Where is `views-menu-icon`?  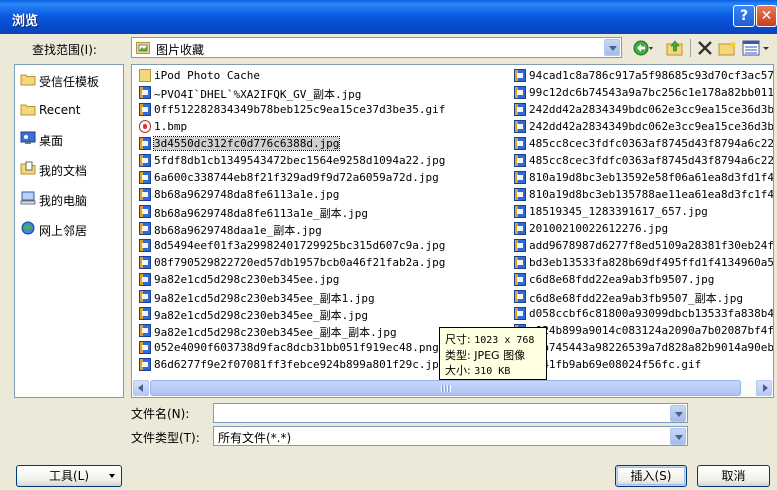 views-menu-icon is located at coordinates (758, 48).